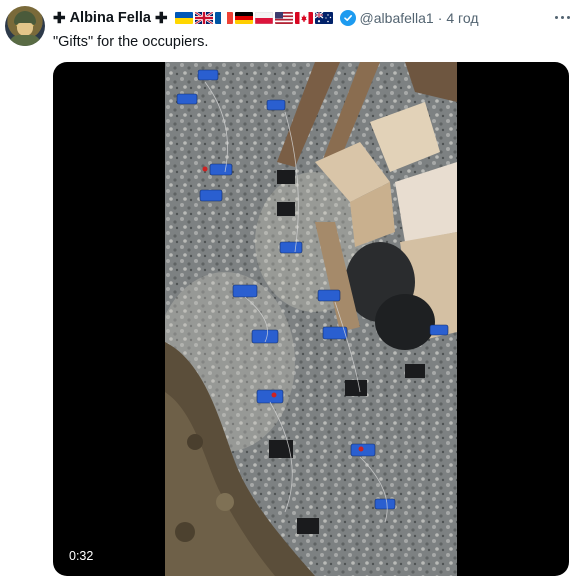  I want to click on more-options-icon, so click(562, 17).